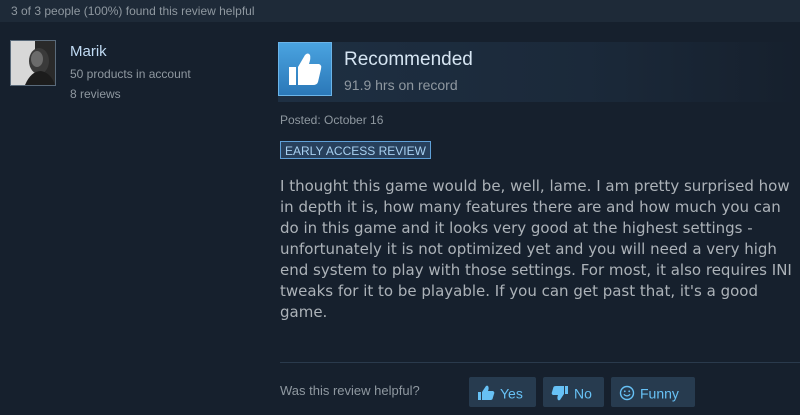 This screenshot has height=415, width=800. I want to click on author-name: Marik, so click(88, 51).